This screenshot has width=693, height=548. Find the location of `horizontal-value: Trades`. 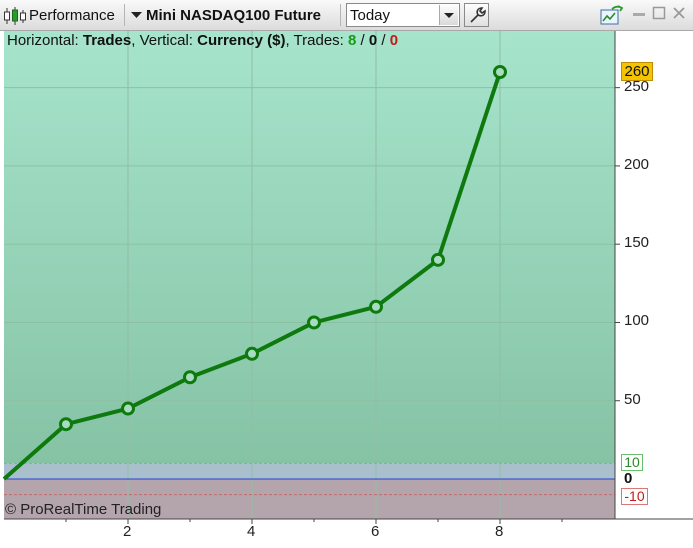

horizontal-value: Trades is located at coordinates (107, 40).